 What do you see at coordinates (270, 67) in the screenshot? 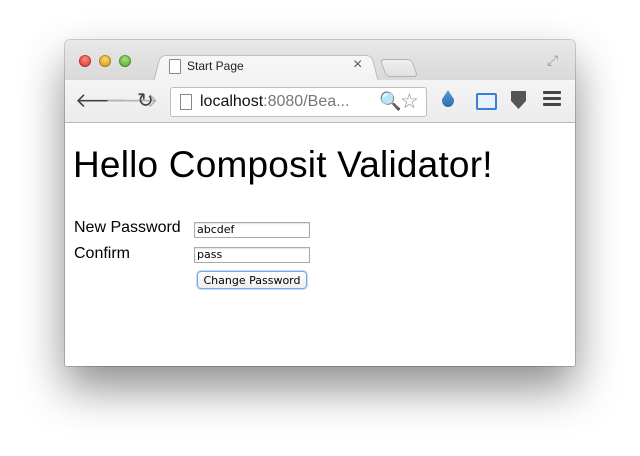
I see `tab-start-page-content: Start Page ×` at bounding box center [270, 67].